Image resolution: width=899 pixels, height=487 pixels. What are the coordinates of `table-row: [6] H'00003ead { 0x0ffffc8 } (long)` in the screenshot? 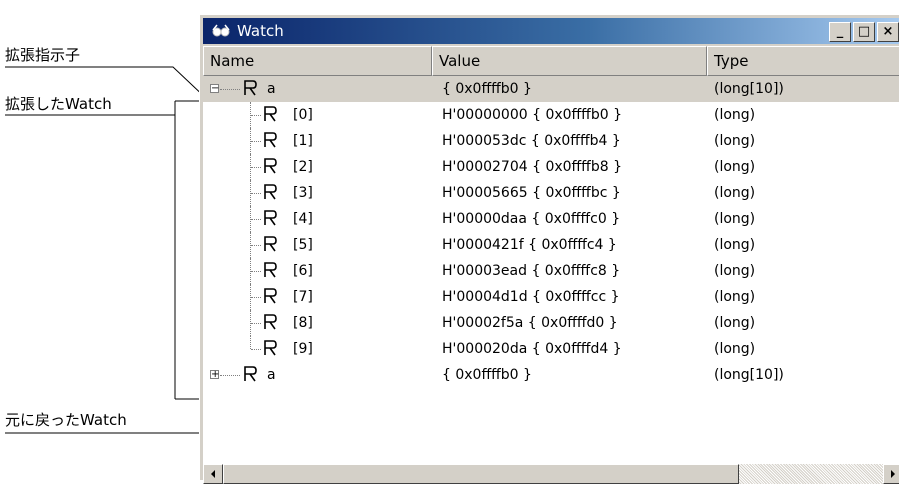 It's located at (551, 271).